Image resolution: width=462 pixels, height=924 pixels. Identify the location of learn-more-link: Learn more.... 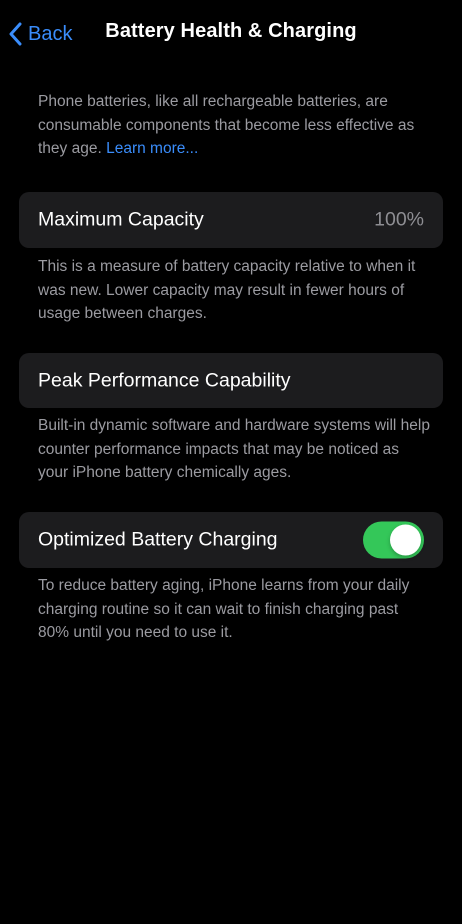
(152, 148).